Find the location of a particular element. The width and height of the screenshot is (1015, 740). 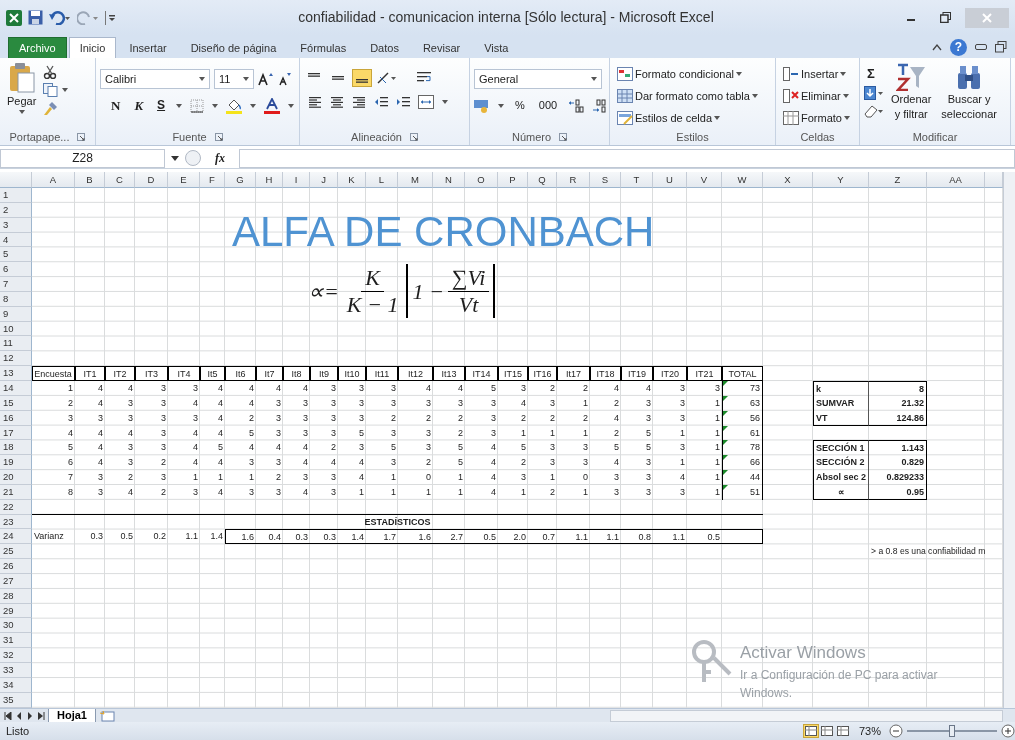

conditional-format-button: Formato condicional is located at coordinates (687, 74).